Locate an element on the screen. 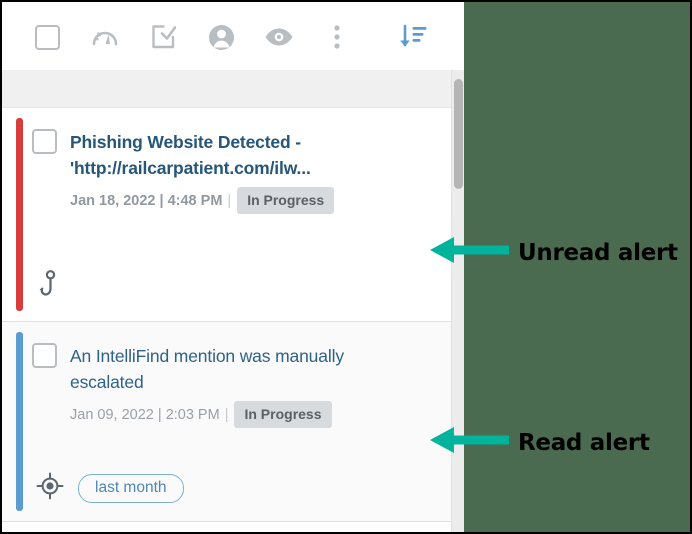 The height and width of the screenshot is (534, 692). alert-datetime: Jan 09, 2022 | 2:03 PM is located at coordinates (145, 414).